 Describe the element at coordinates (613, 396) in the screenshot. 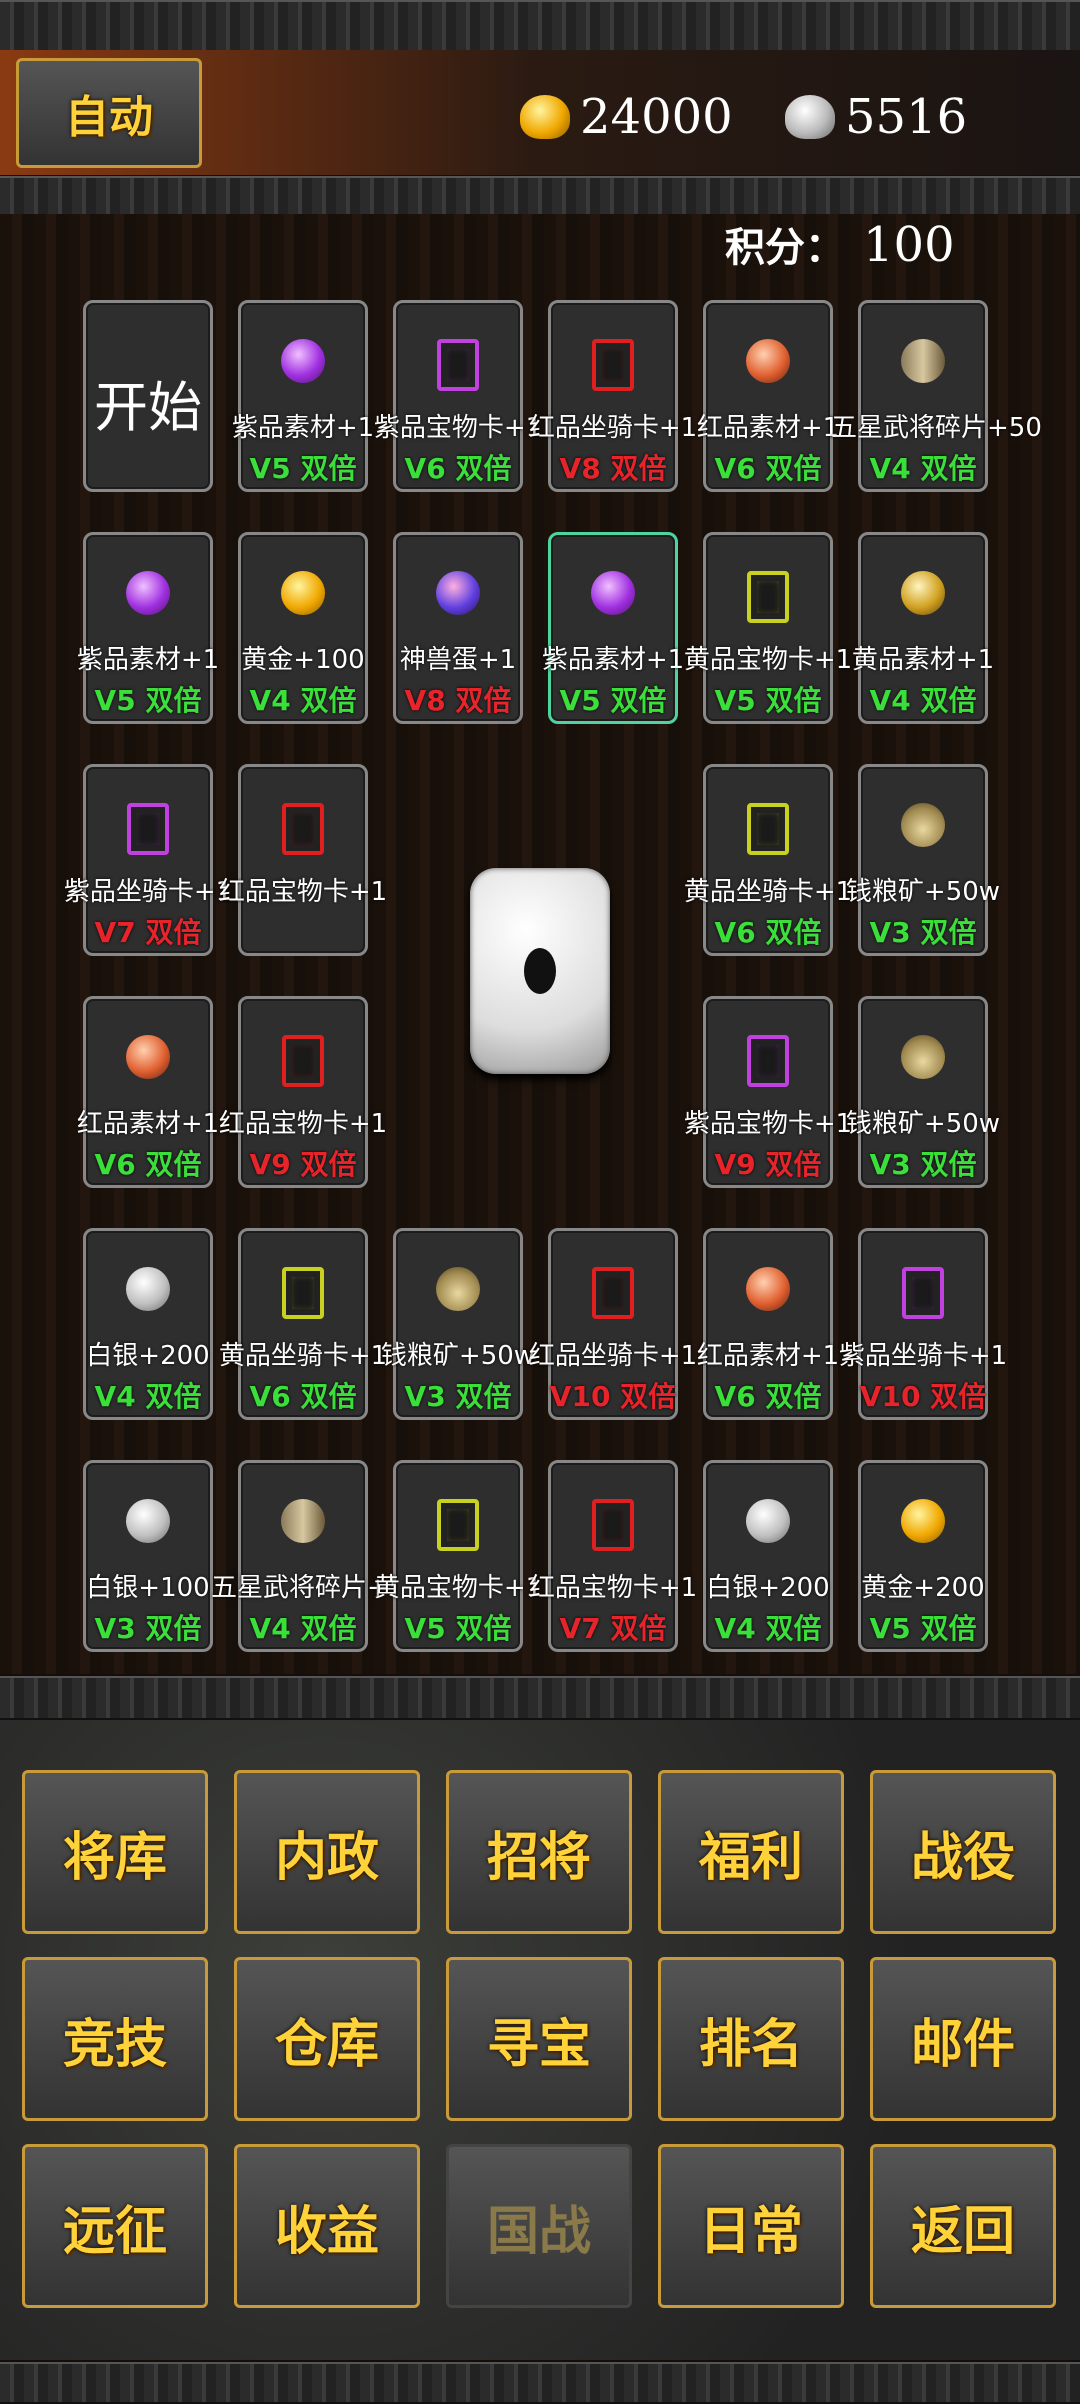

I see `reward-tile: 红品坐骑卡+1 V8 双倍` at that location.